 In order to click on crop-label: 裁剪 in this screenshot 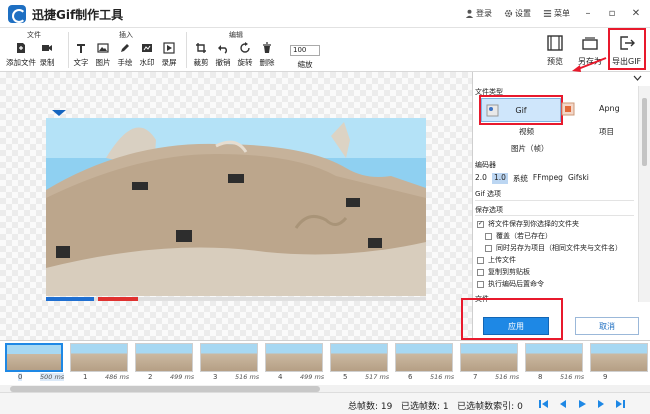, I will do `click(201, 62)`.